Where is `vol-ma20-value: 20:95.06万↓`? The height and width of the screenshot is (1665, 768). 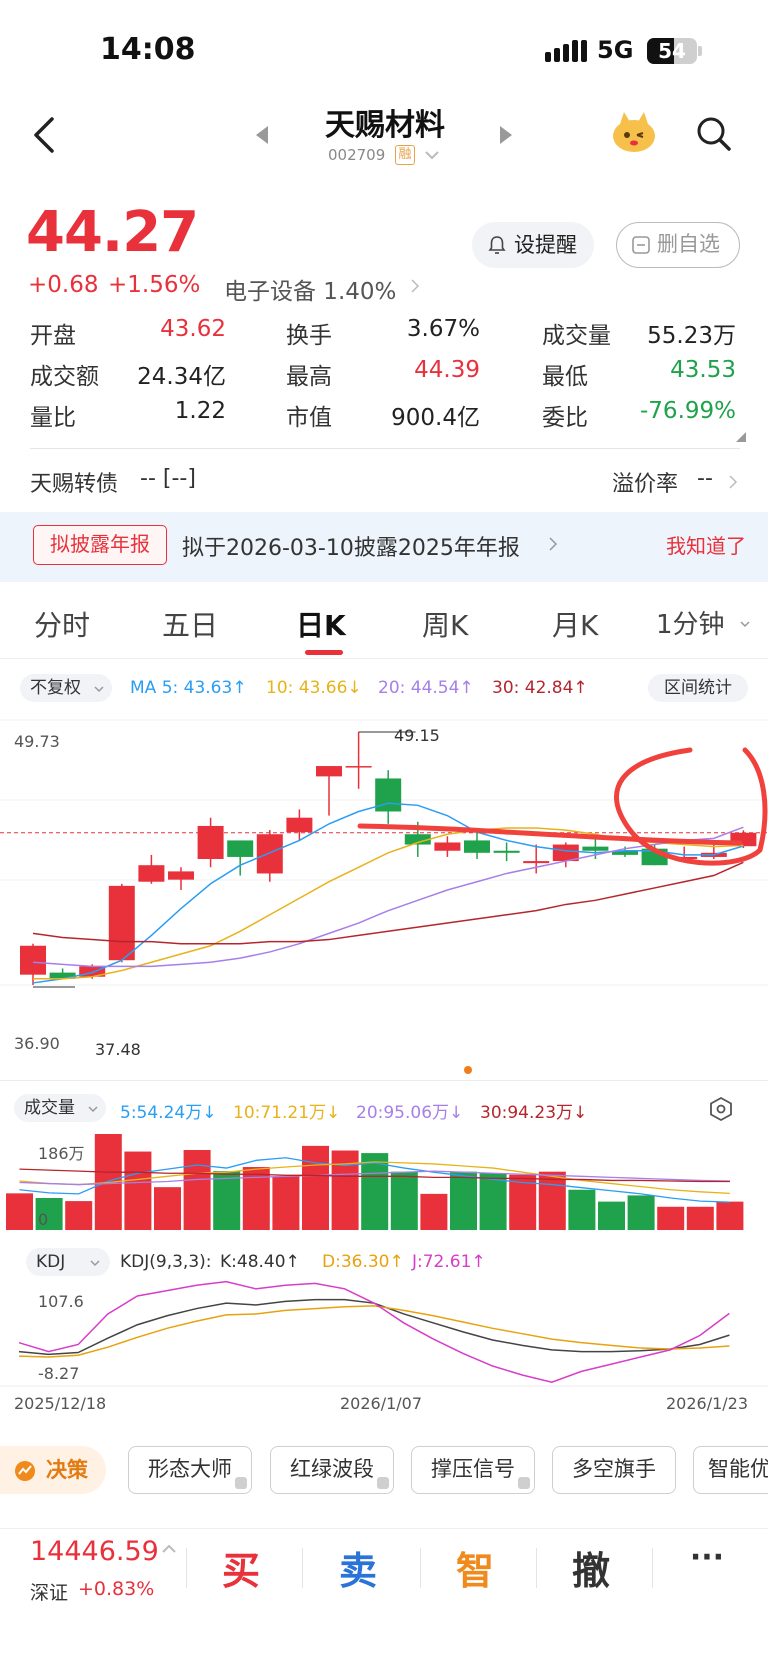 vol-ma20-value: 20:95.06万↓ is located at coordinates (410, 1113).